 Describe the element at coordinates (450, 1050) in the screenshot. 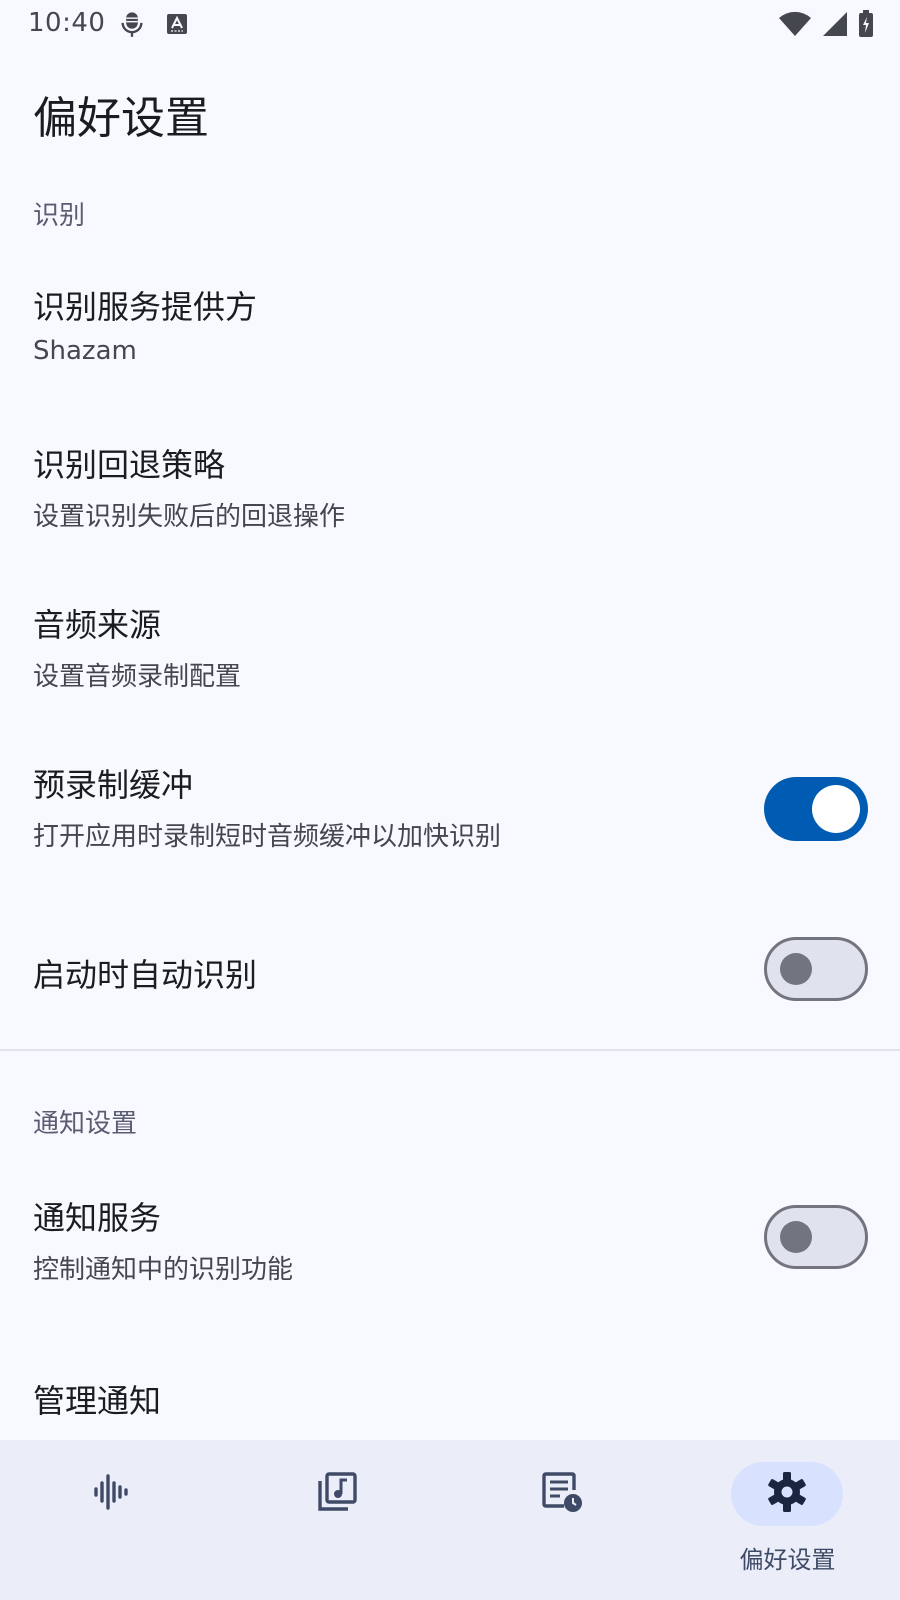

I see `section-divider` at that location.